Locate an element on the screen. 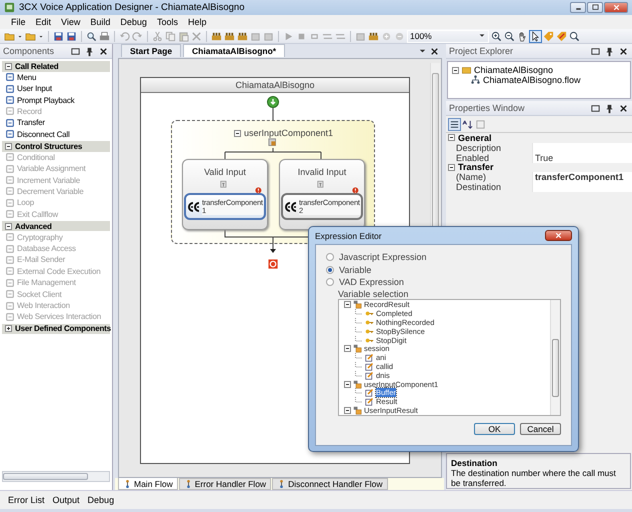 This screenshot has width=632, height=512. menubar-entry: File is located at coordinates (18, 22).